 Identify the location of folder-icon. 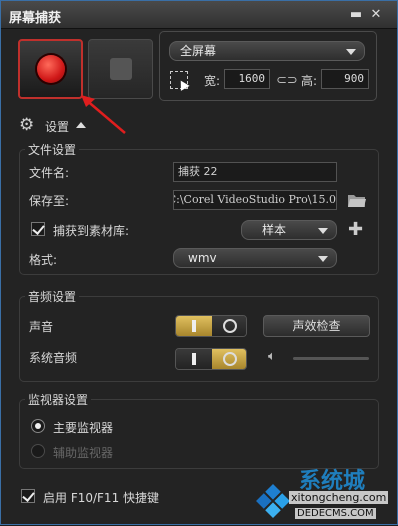
(357, 200).